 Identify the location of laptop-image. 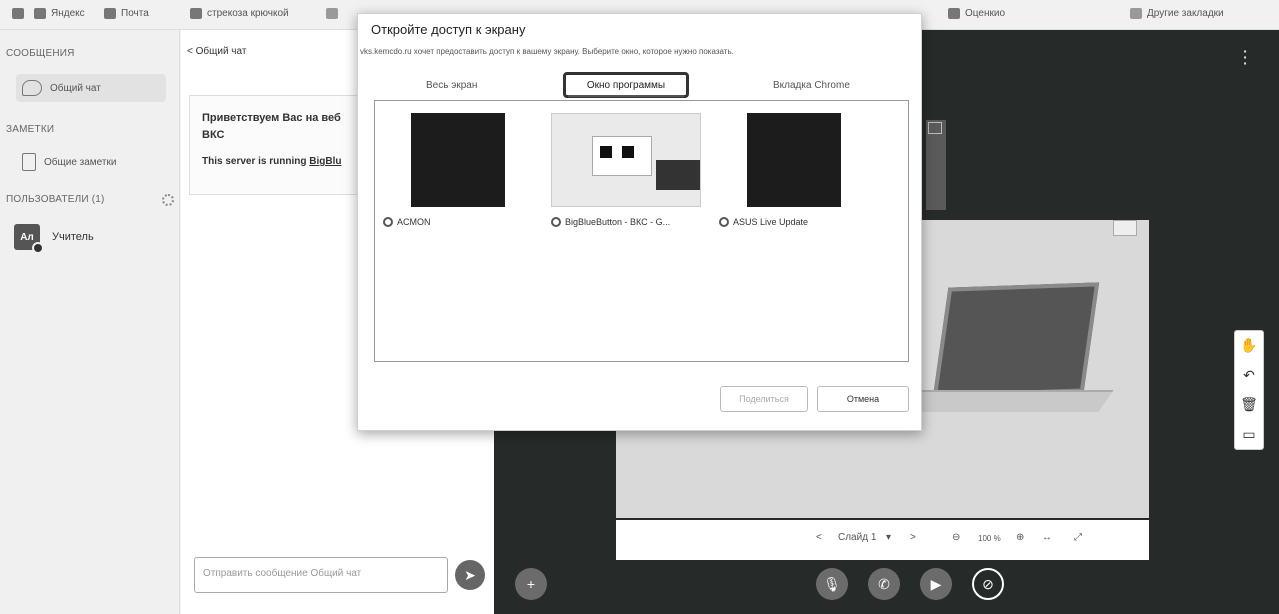
(1016, 340).